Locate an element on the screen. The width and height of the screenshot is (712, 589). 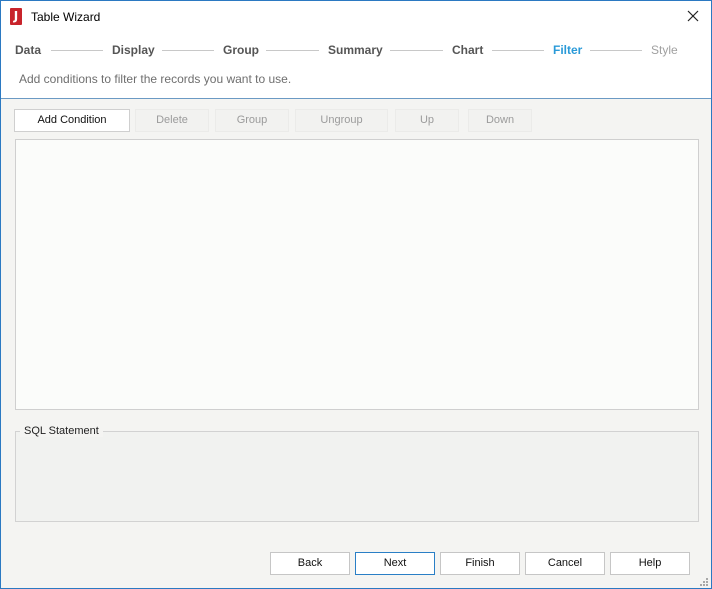
step-chart: Chart is located at coordinates (467, 50).